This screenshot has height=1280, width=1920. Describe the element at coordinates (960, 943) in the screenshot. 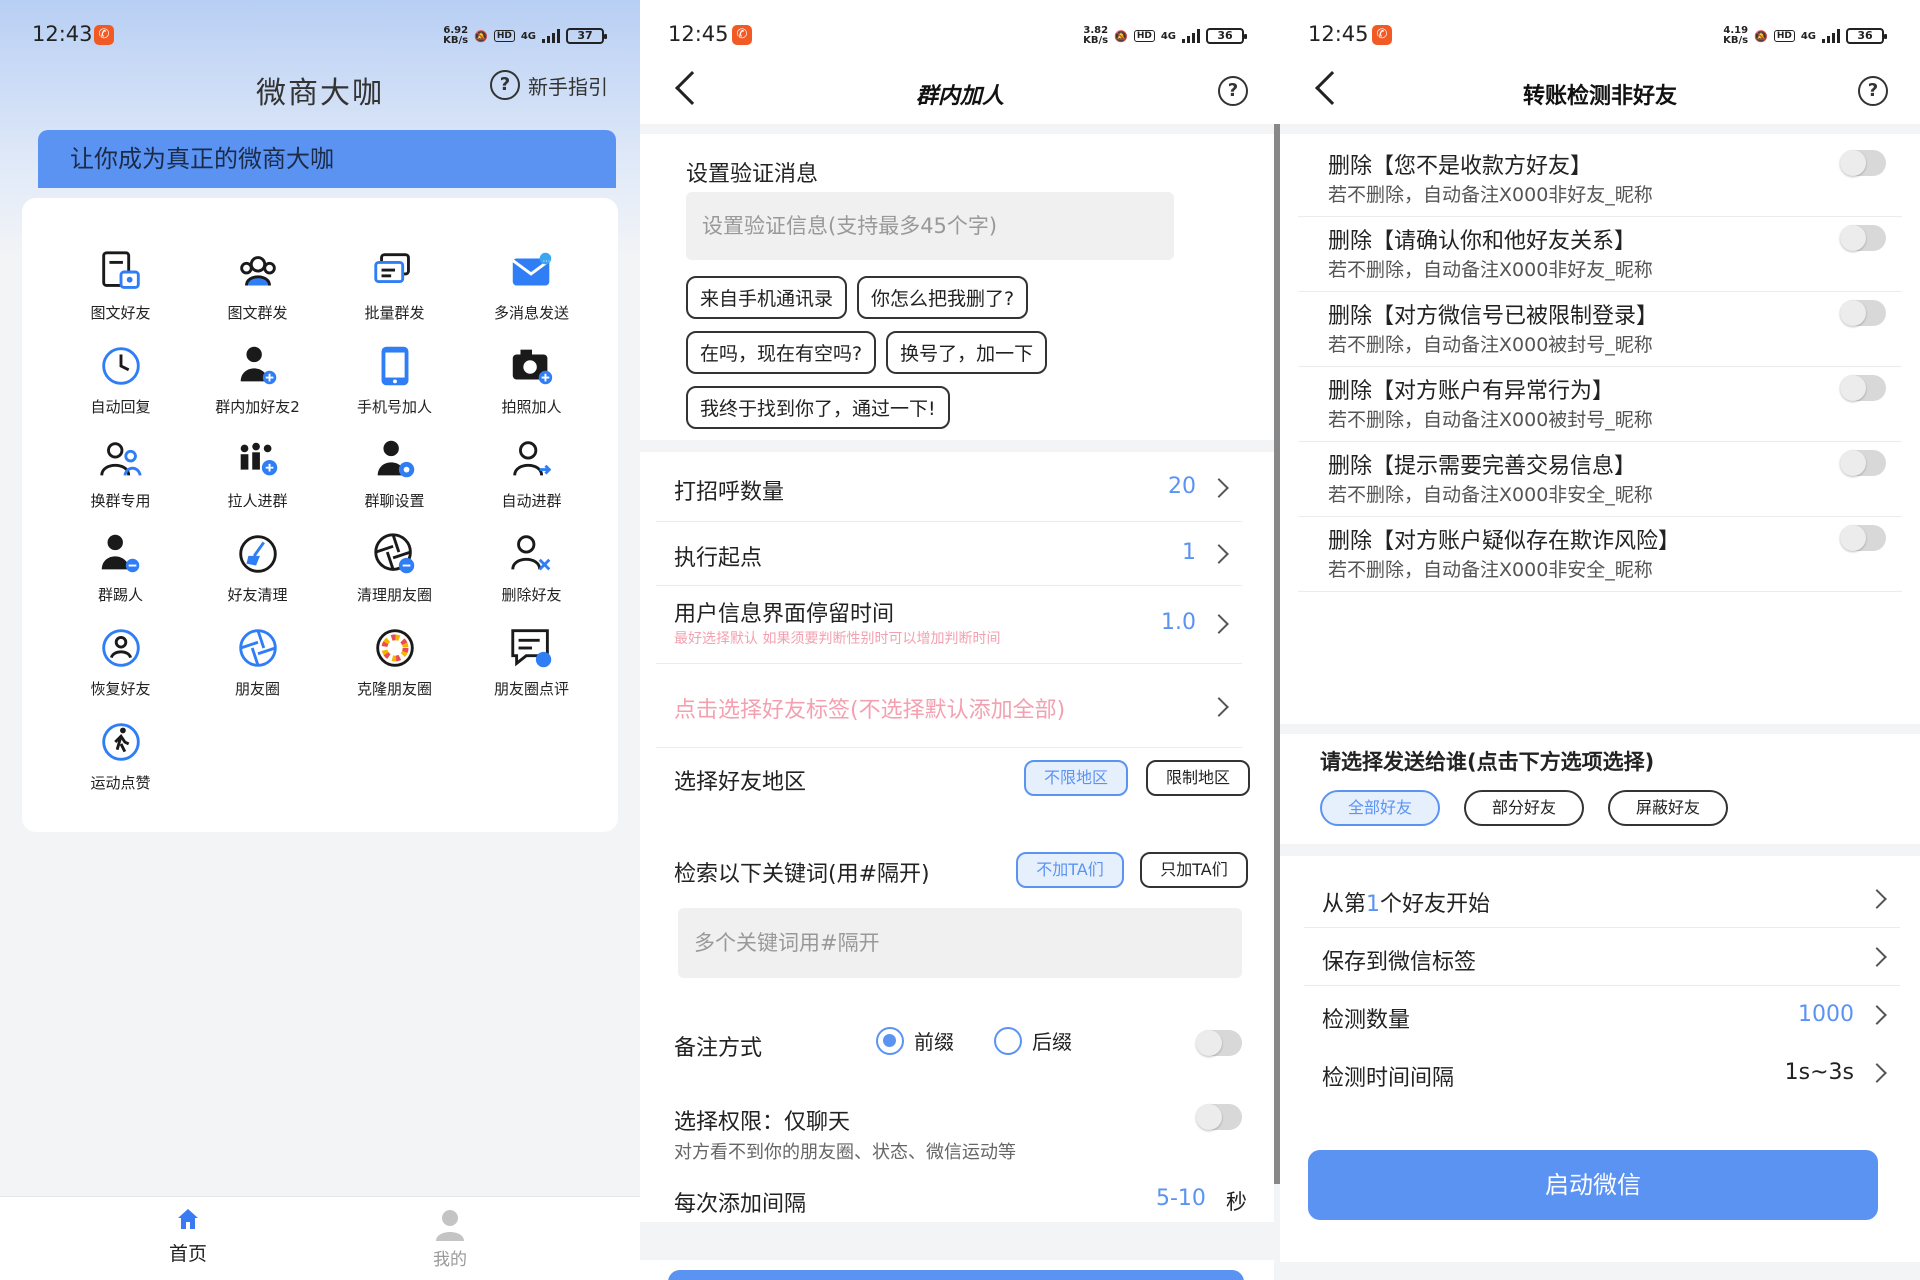

I see `keyword-input: 多个关键词用#隔开` at that location.